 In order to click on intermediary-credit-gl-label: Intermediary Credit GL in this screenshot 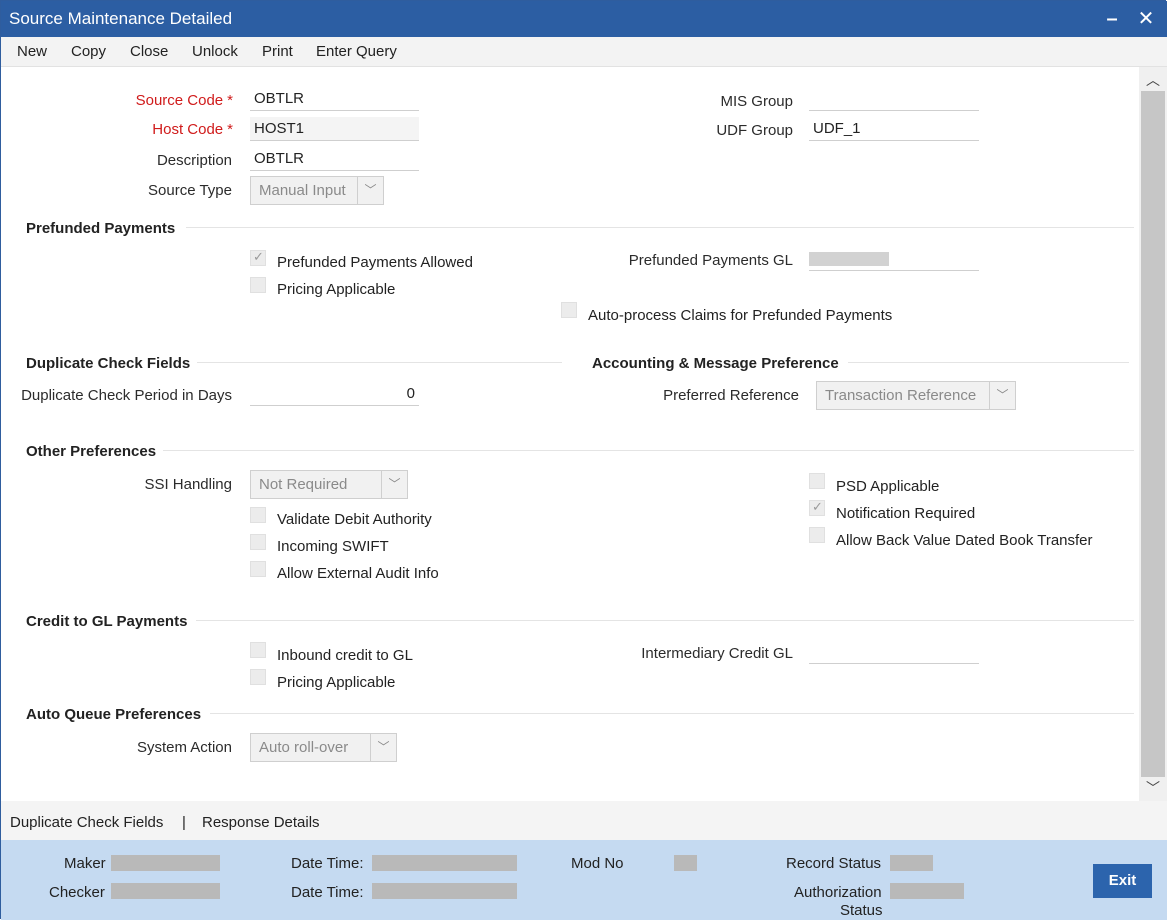, I will do `click(717, 653)`.